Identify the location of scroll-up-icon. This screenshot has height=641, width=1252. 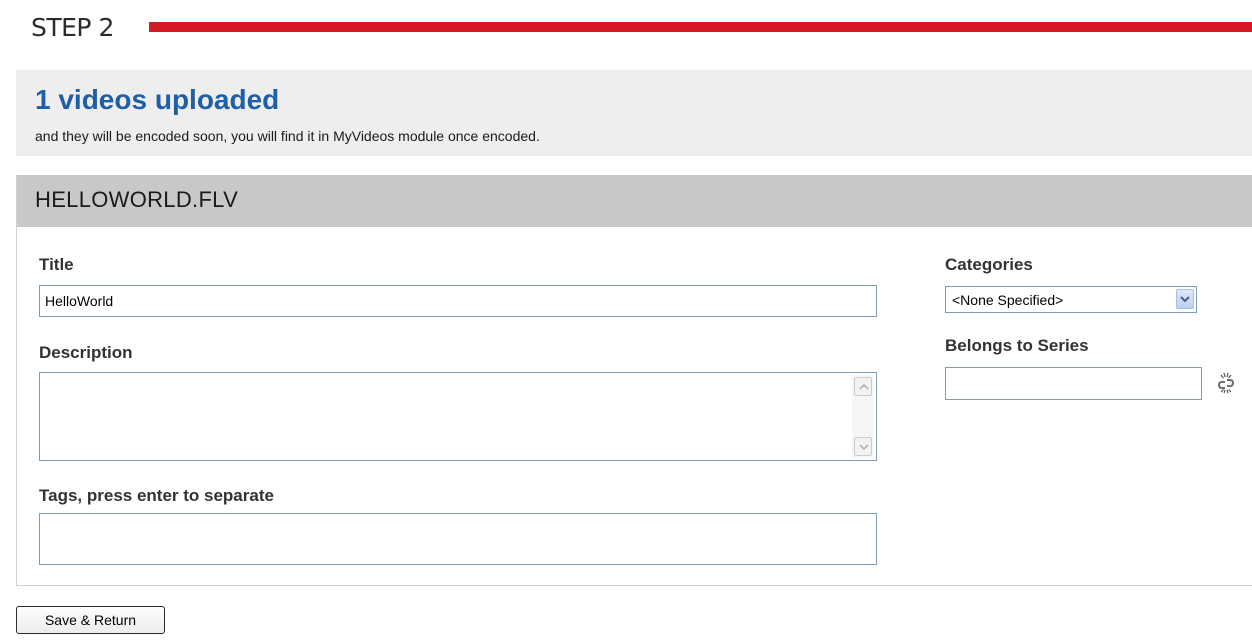
(863, 386).